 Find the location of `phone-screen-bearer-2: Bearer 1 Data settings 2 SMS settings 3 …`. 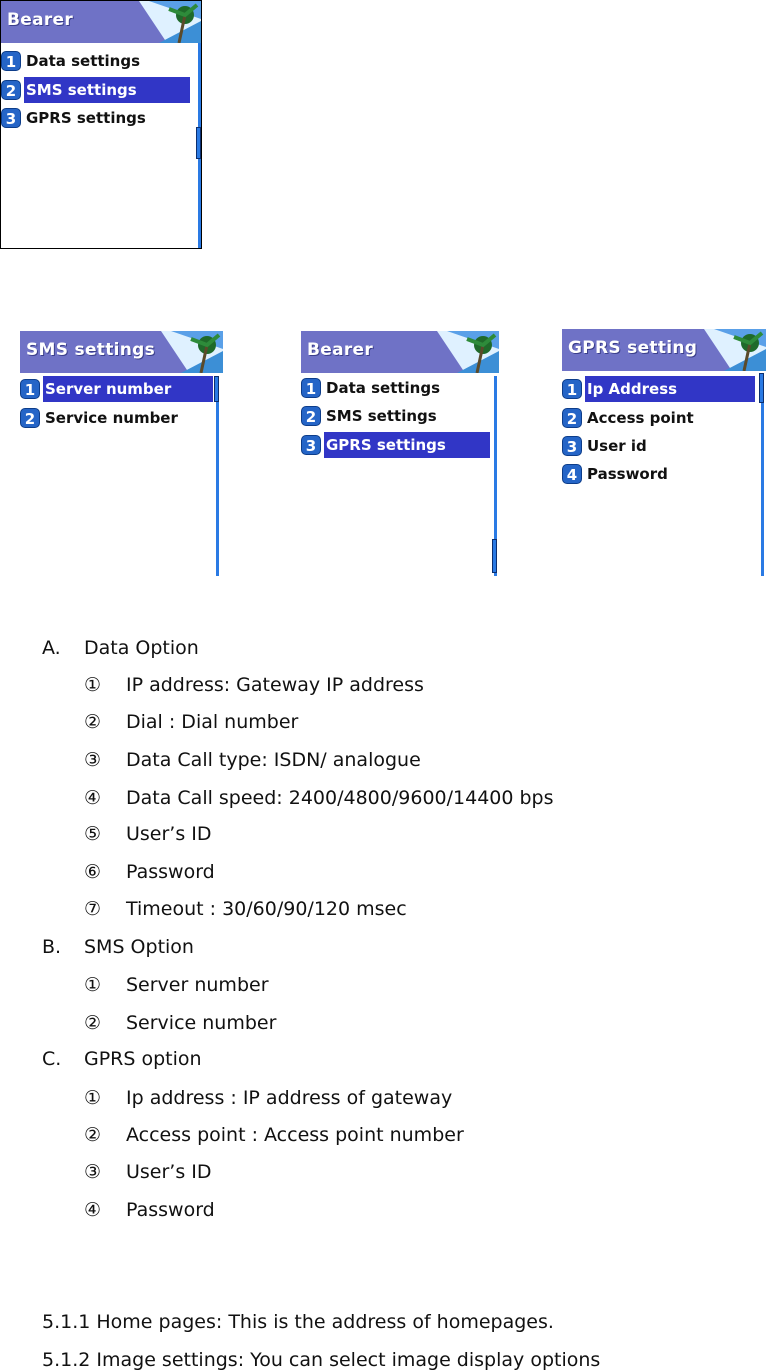

phone-screen-bearer-2: Bearer 1 Data settings 2 SMS settings 3 … is located at coordinates (401, 454).